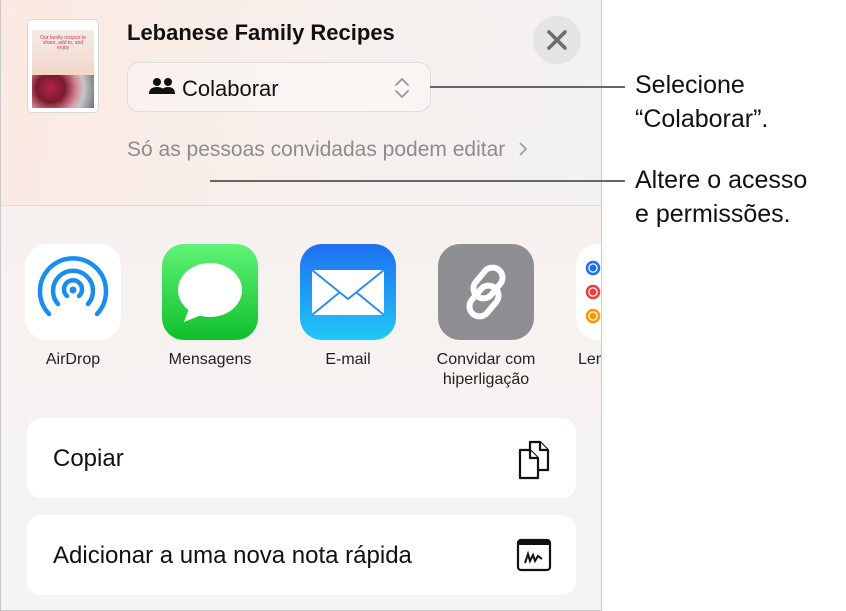  What do you see at coordinates (301, 458) in the screenshot?
I see `copy-action: Copiar` at bounding box center [301, 458].